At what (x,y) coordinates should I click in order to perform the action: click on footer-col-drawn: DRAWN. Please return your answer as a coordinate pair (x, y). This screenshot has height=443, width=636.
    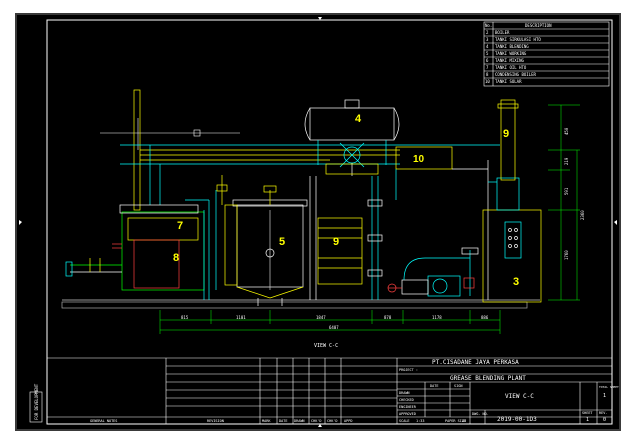
    Looking at the image, I should click on (299, 421).